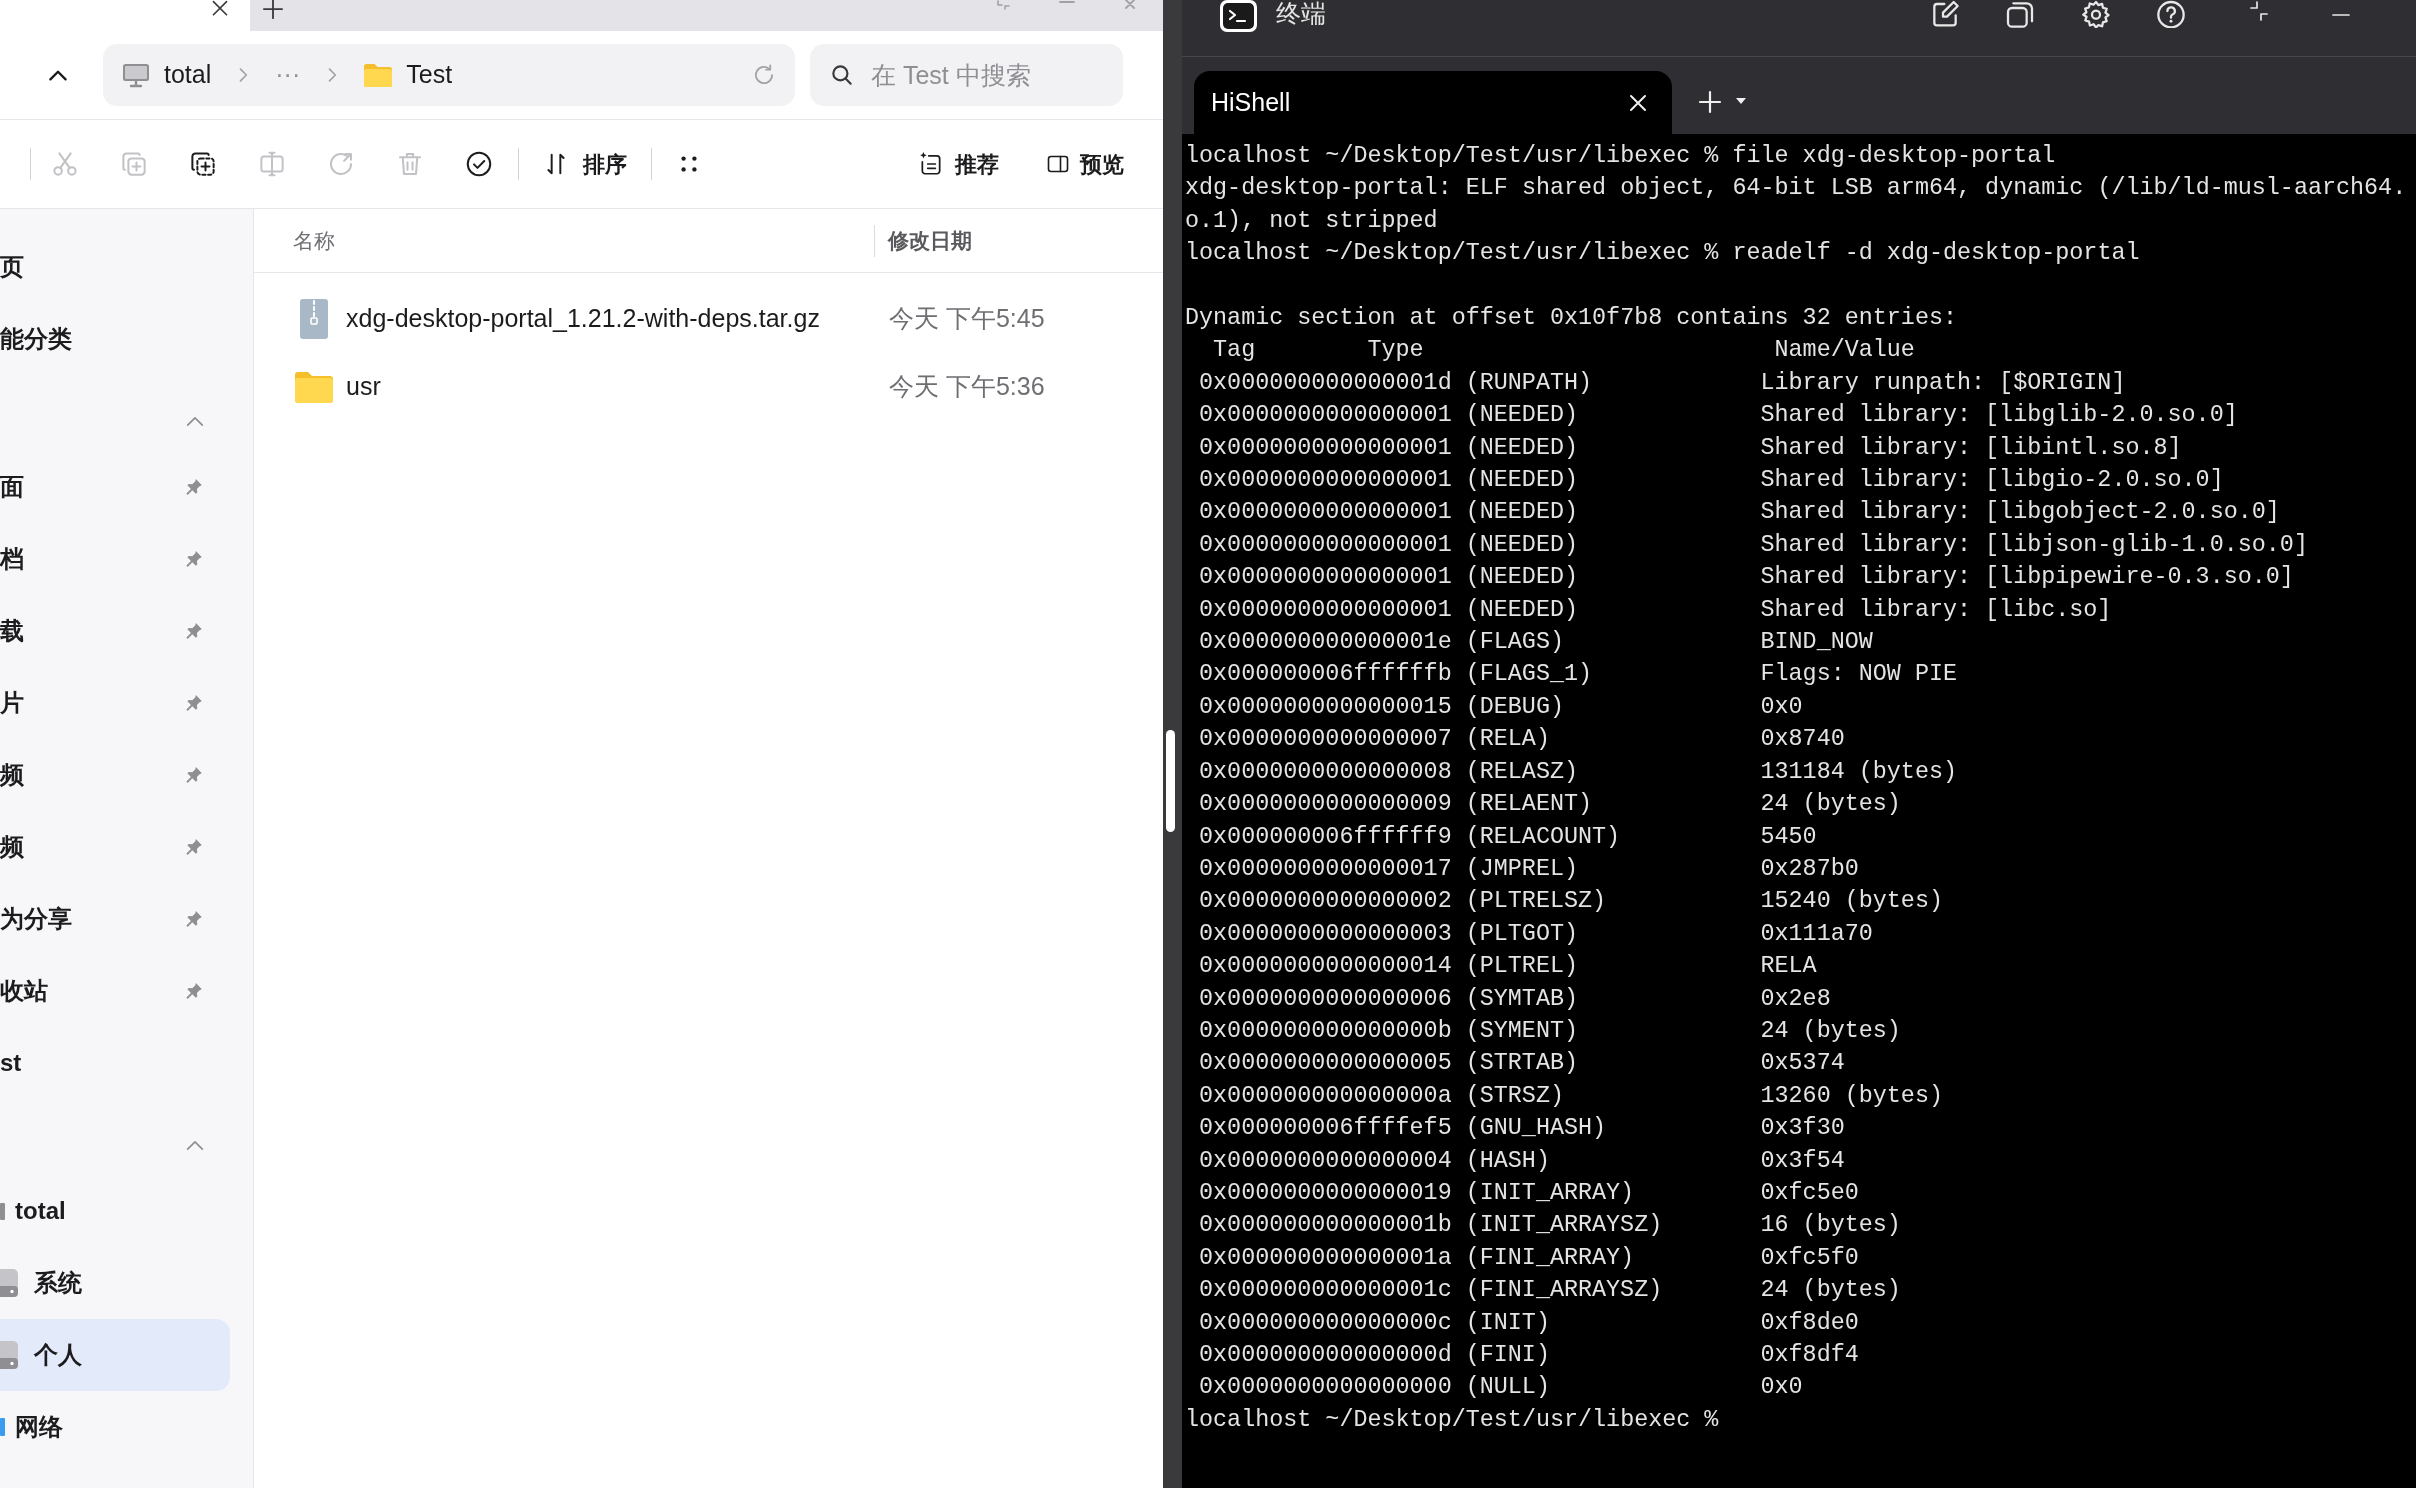 The image size is (2416, 1488). What do you see at coordinates (273, 10) in the screenshot?
I see `plus-icon` at bounding box center [273, 10].